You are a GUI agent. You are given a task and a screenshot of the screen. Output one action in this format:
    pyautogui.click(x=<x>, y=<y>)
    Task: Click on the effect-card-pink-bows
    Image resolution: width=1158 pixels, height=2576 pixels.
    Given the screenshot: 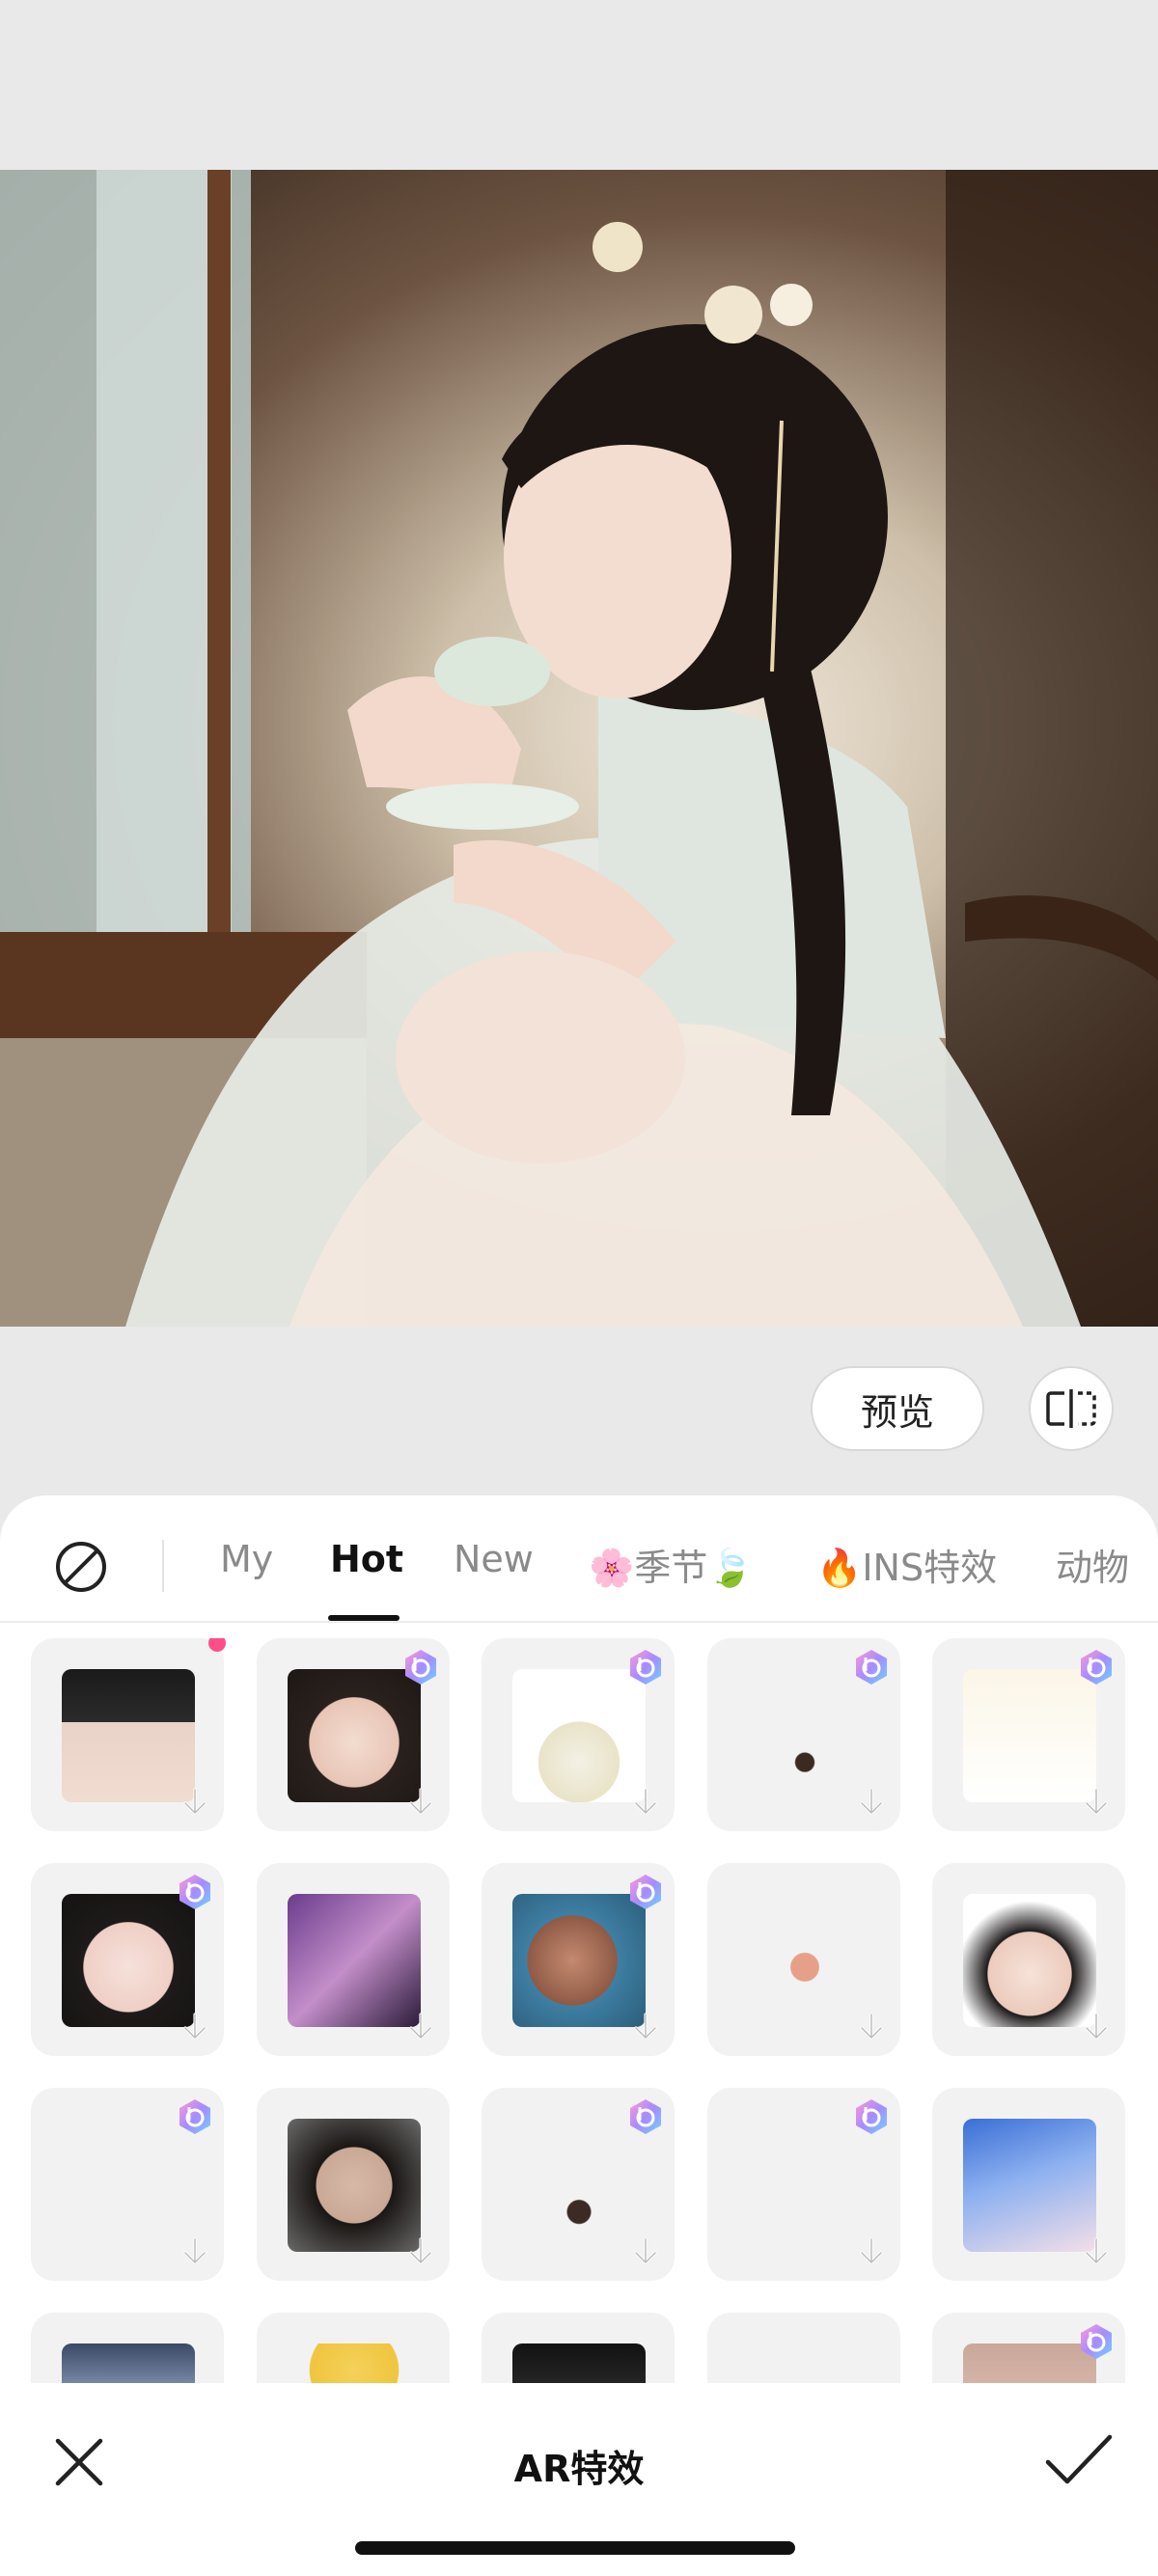 What is the action you would take?
    pyautogui.click(x=803, y=2184)
    